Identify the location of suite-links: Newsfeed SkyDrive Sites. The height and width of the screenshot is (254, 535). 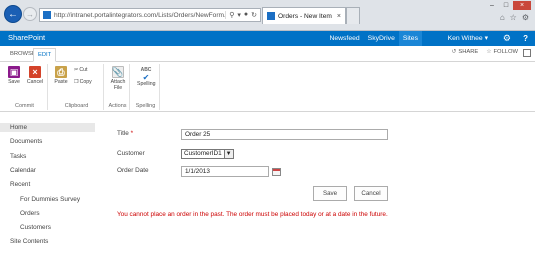
(373, 38).